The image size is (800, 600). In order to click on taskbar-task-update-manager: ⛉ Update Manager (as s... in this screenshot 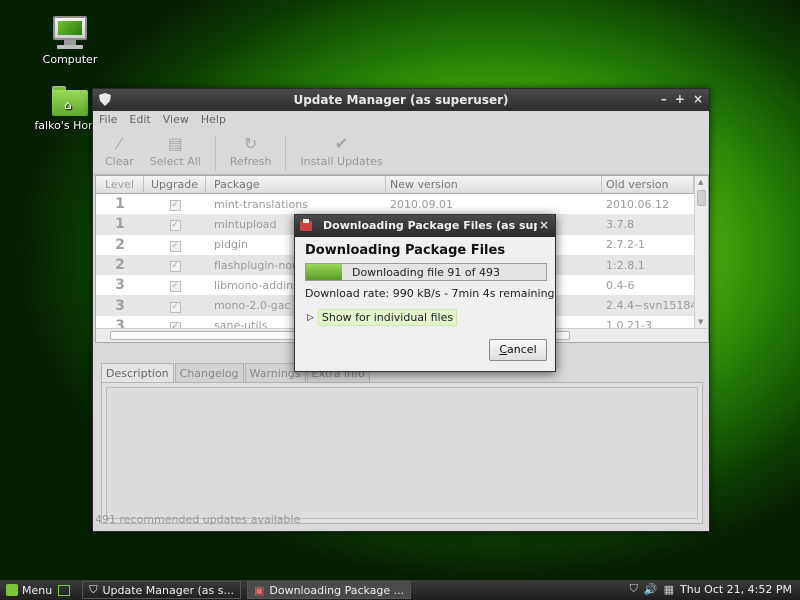, I will do `click(161, 590)`.